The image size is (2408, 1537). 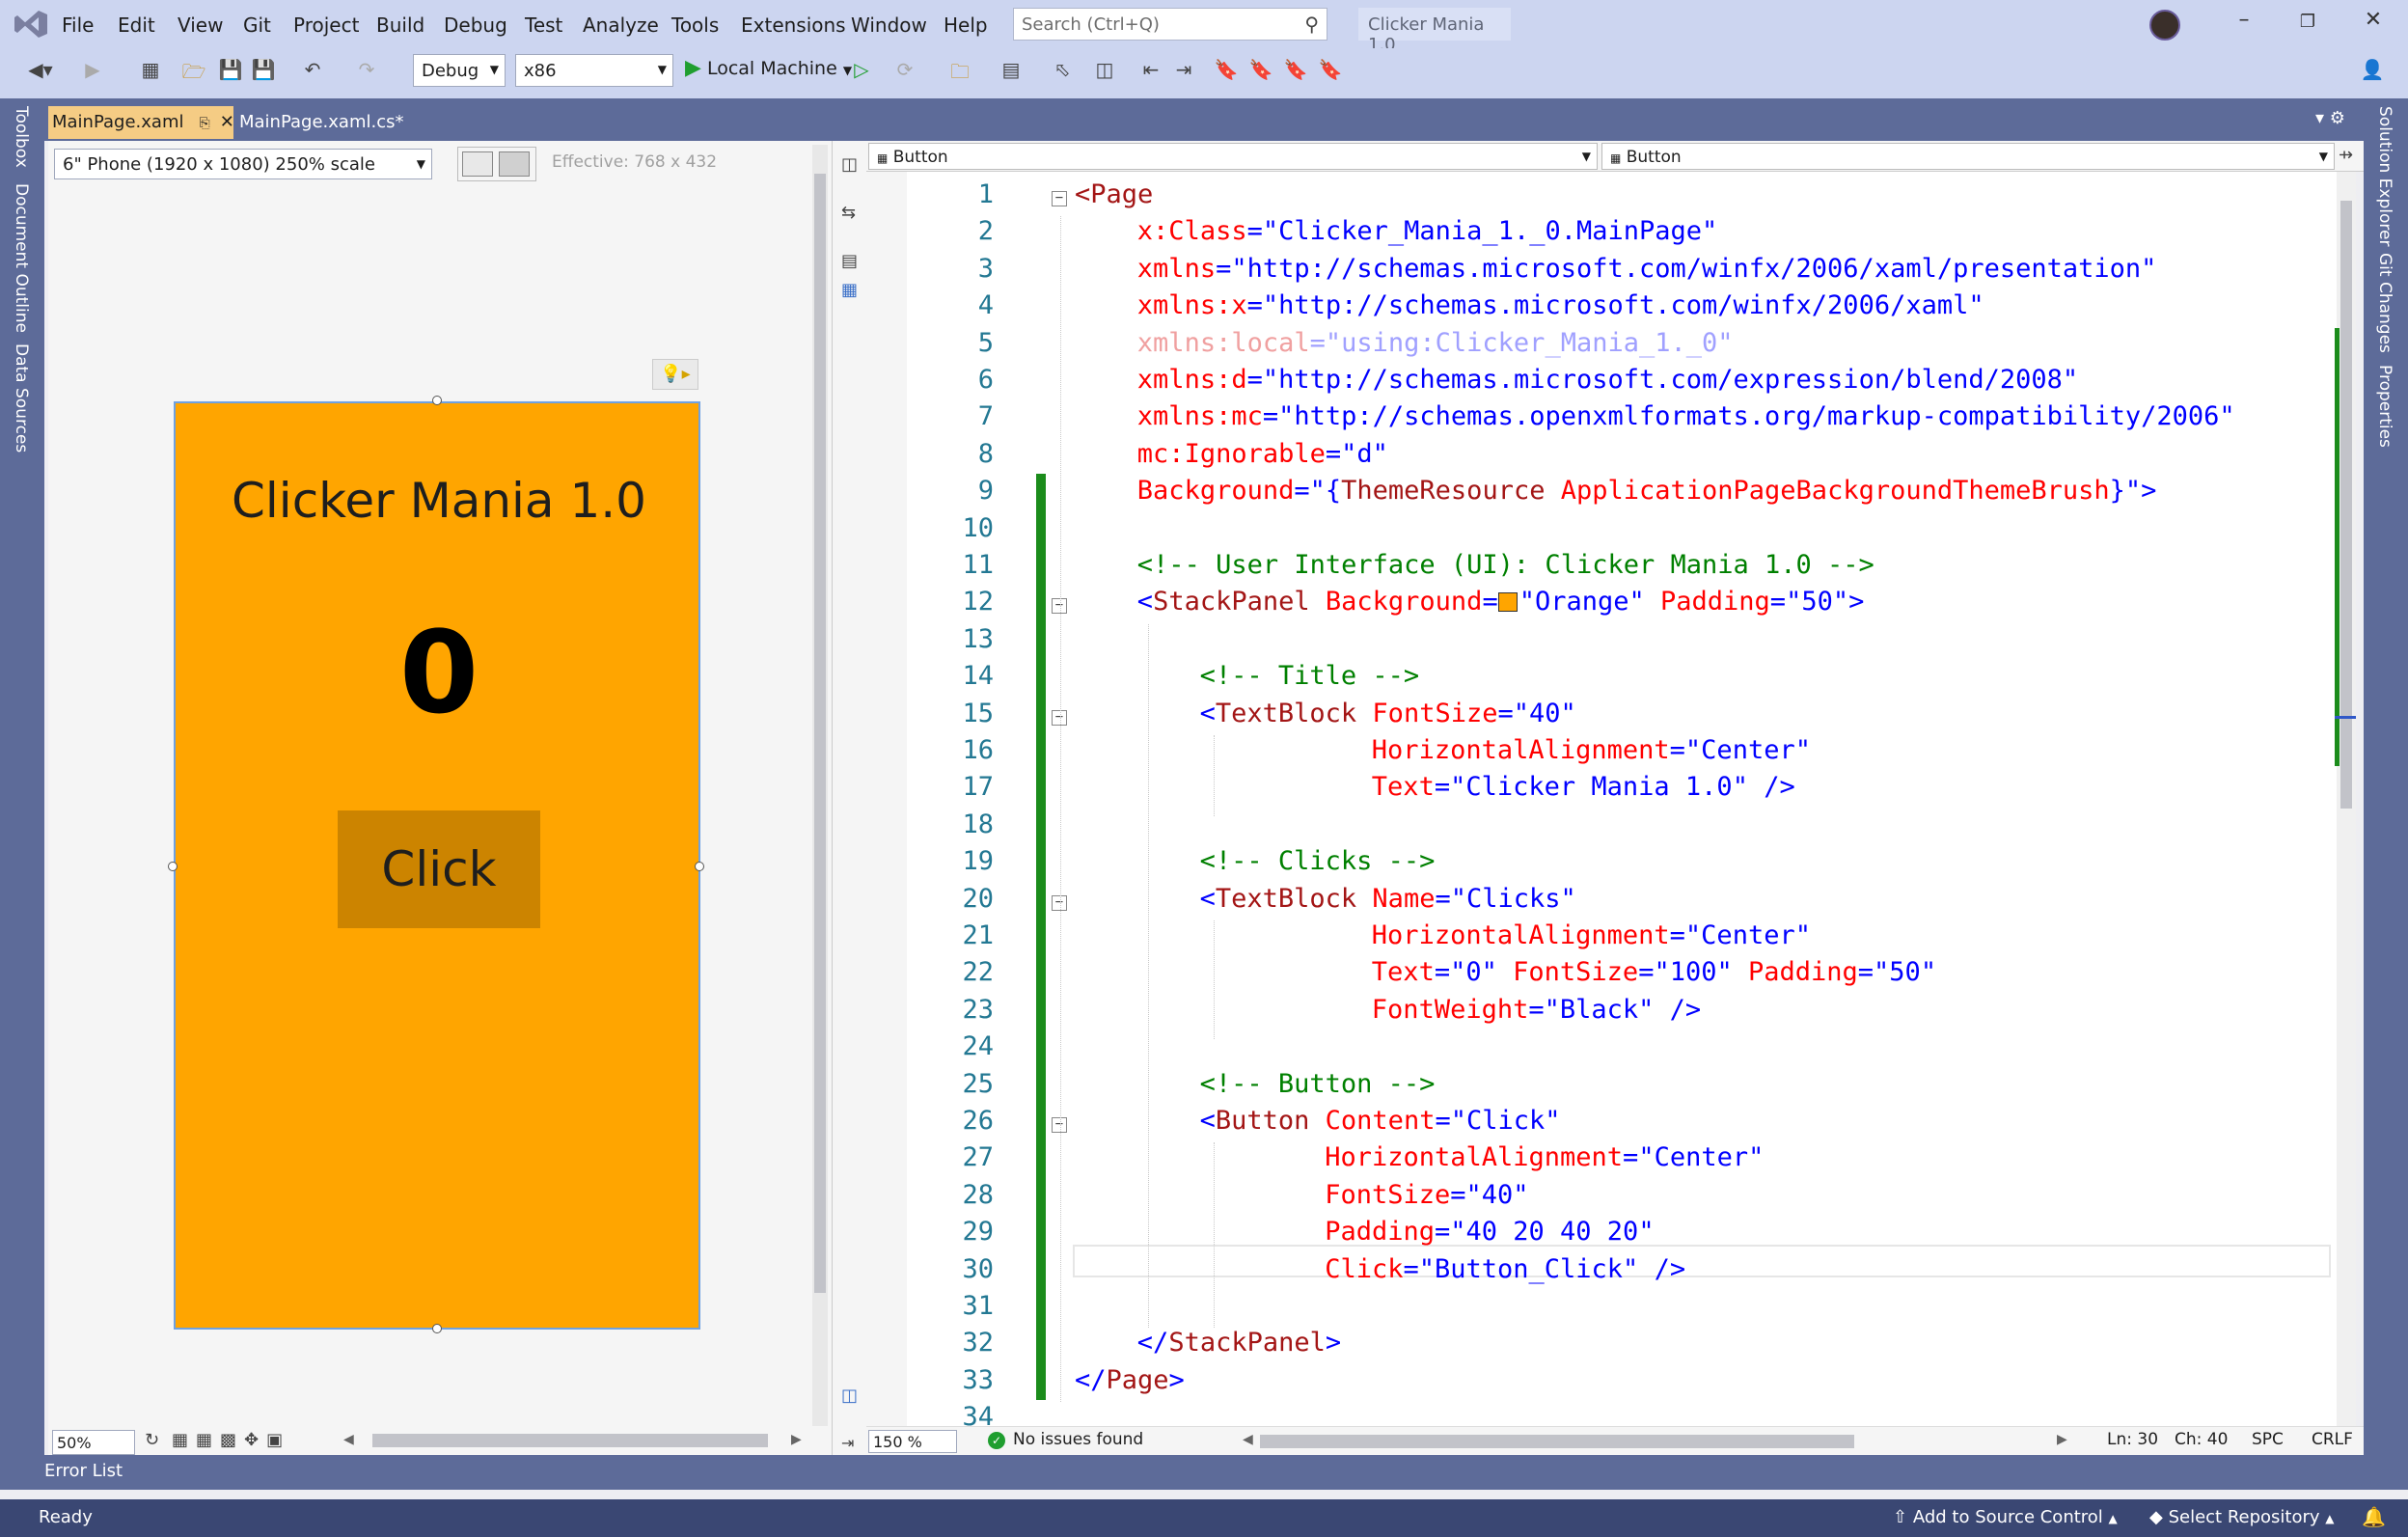 What do you see at coordinates (2242, 1517) in the screenshot?
I see `select-repository-button: ◆ Select Repository ▲` at bounding box center [2242, 1517].